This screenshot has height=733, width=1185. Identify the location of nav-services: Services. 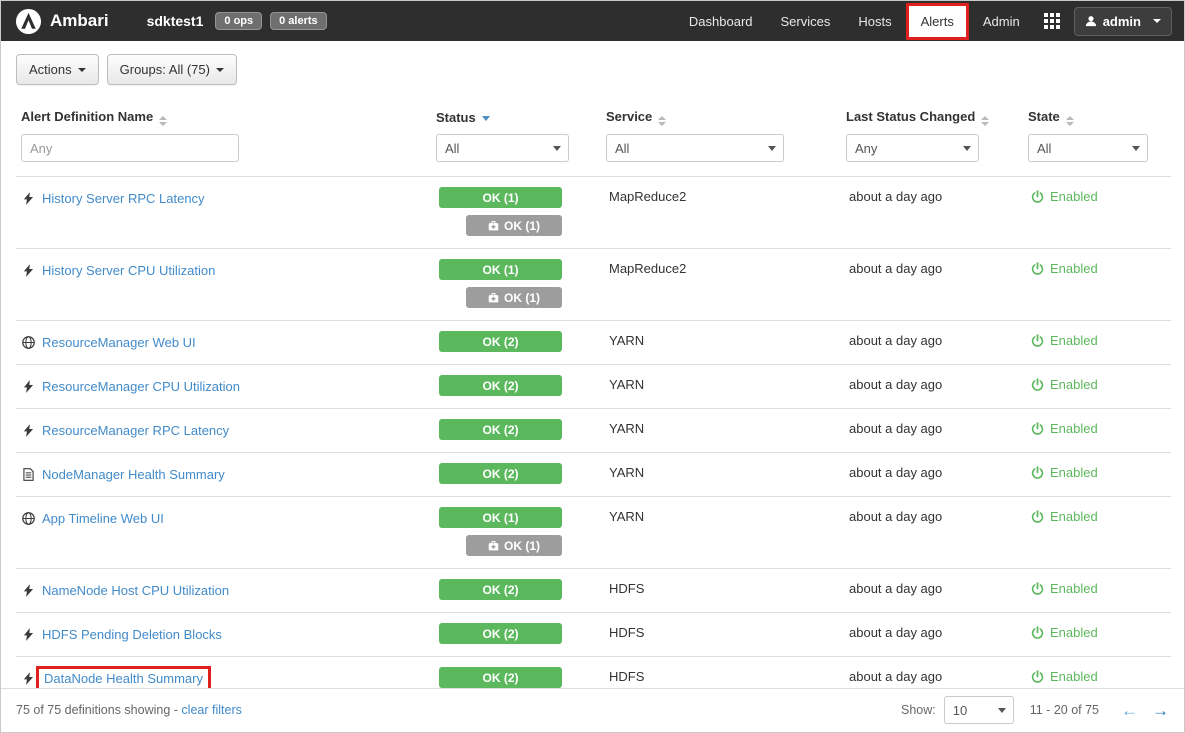
(806, 21).